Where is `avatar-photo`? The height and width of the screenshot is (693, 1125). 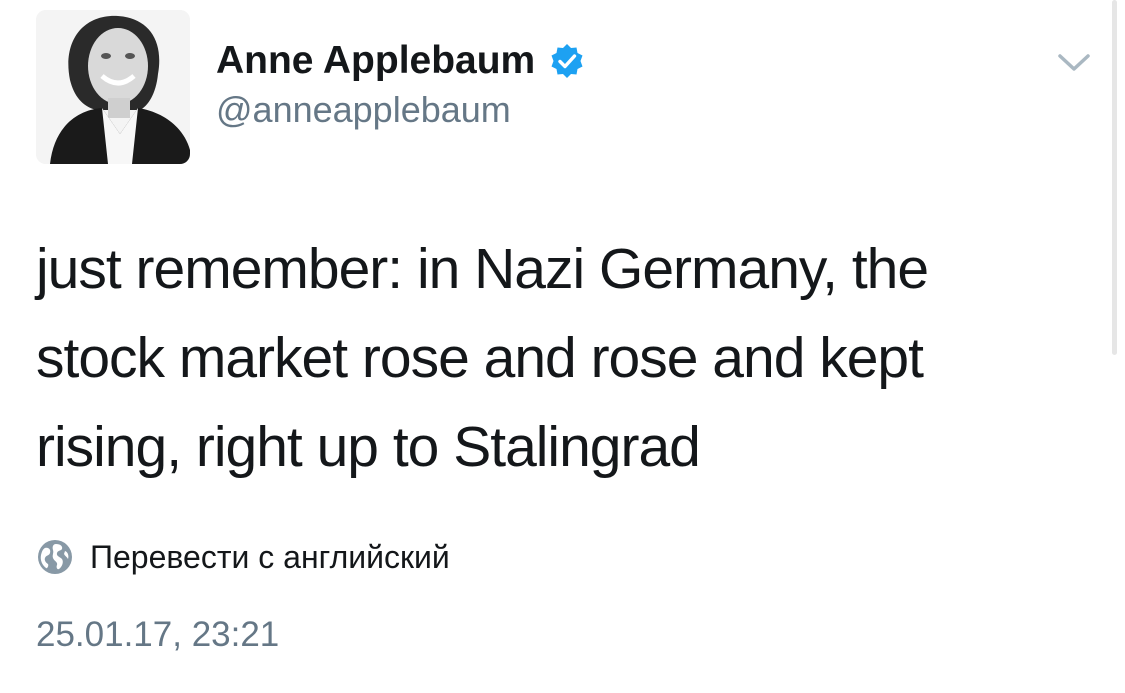 avatar-photo is located at coordinates (113, 87).